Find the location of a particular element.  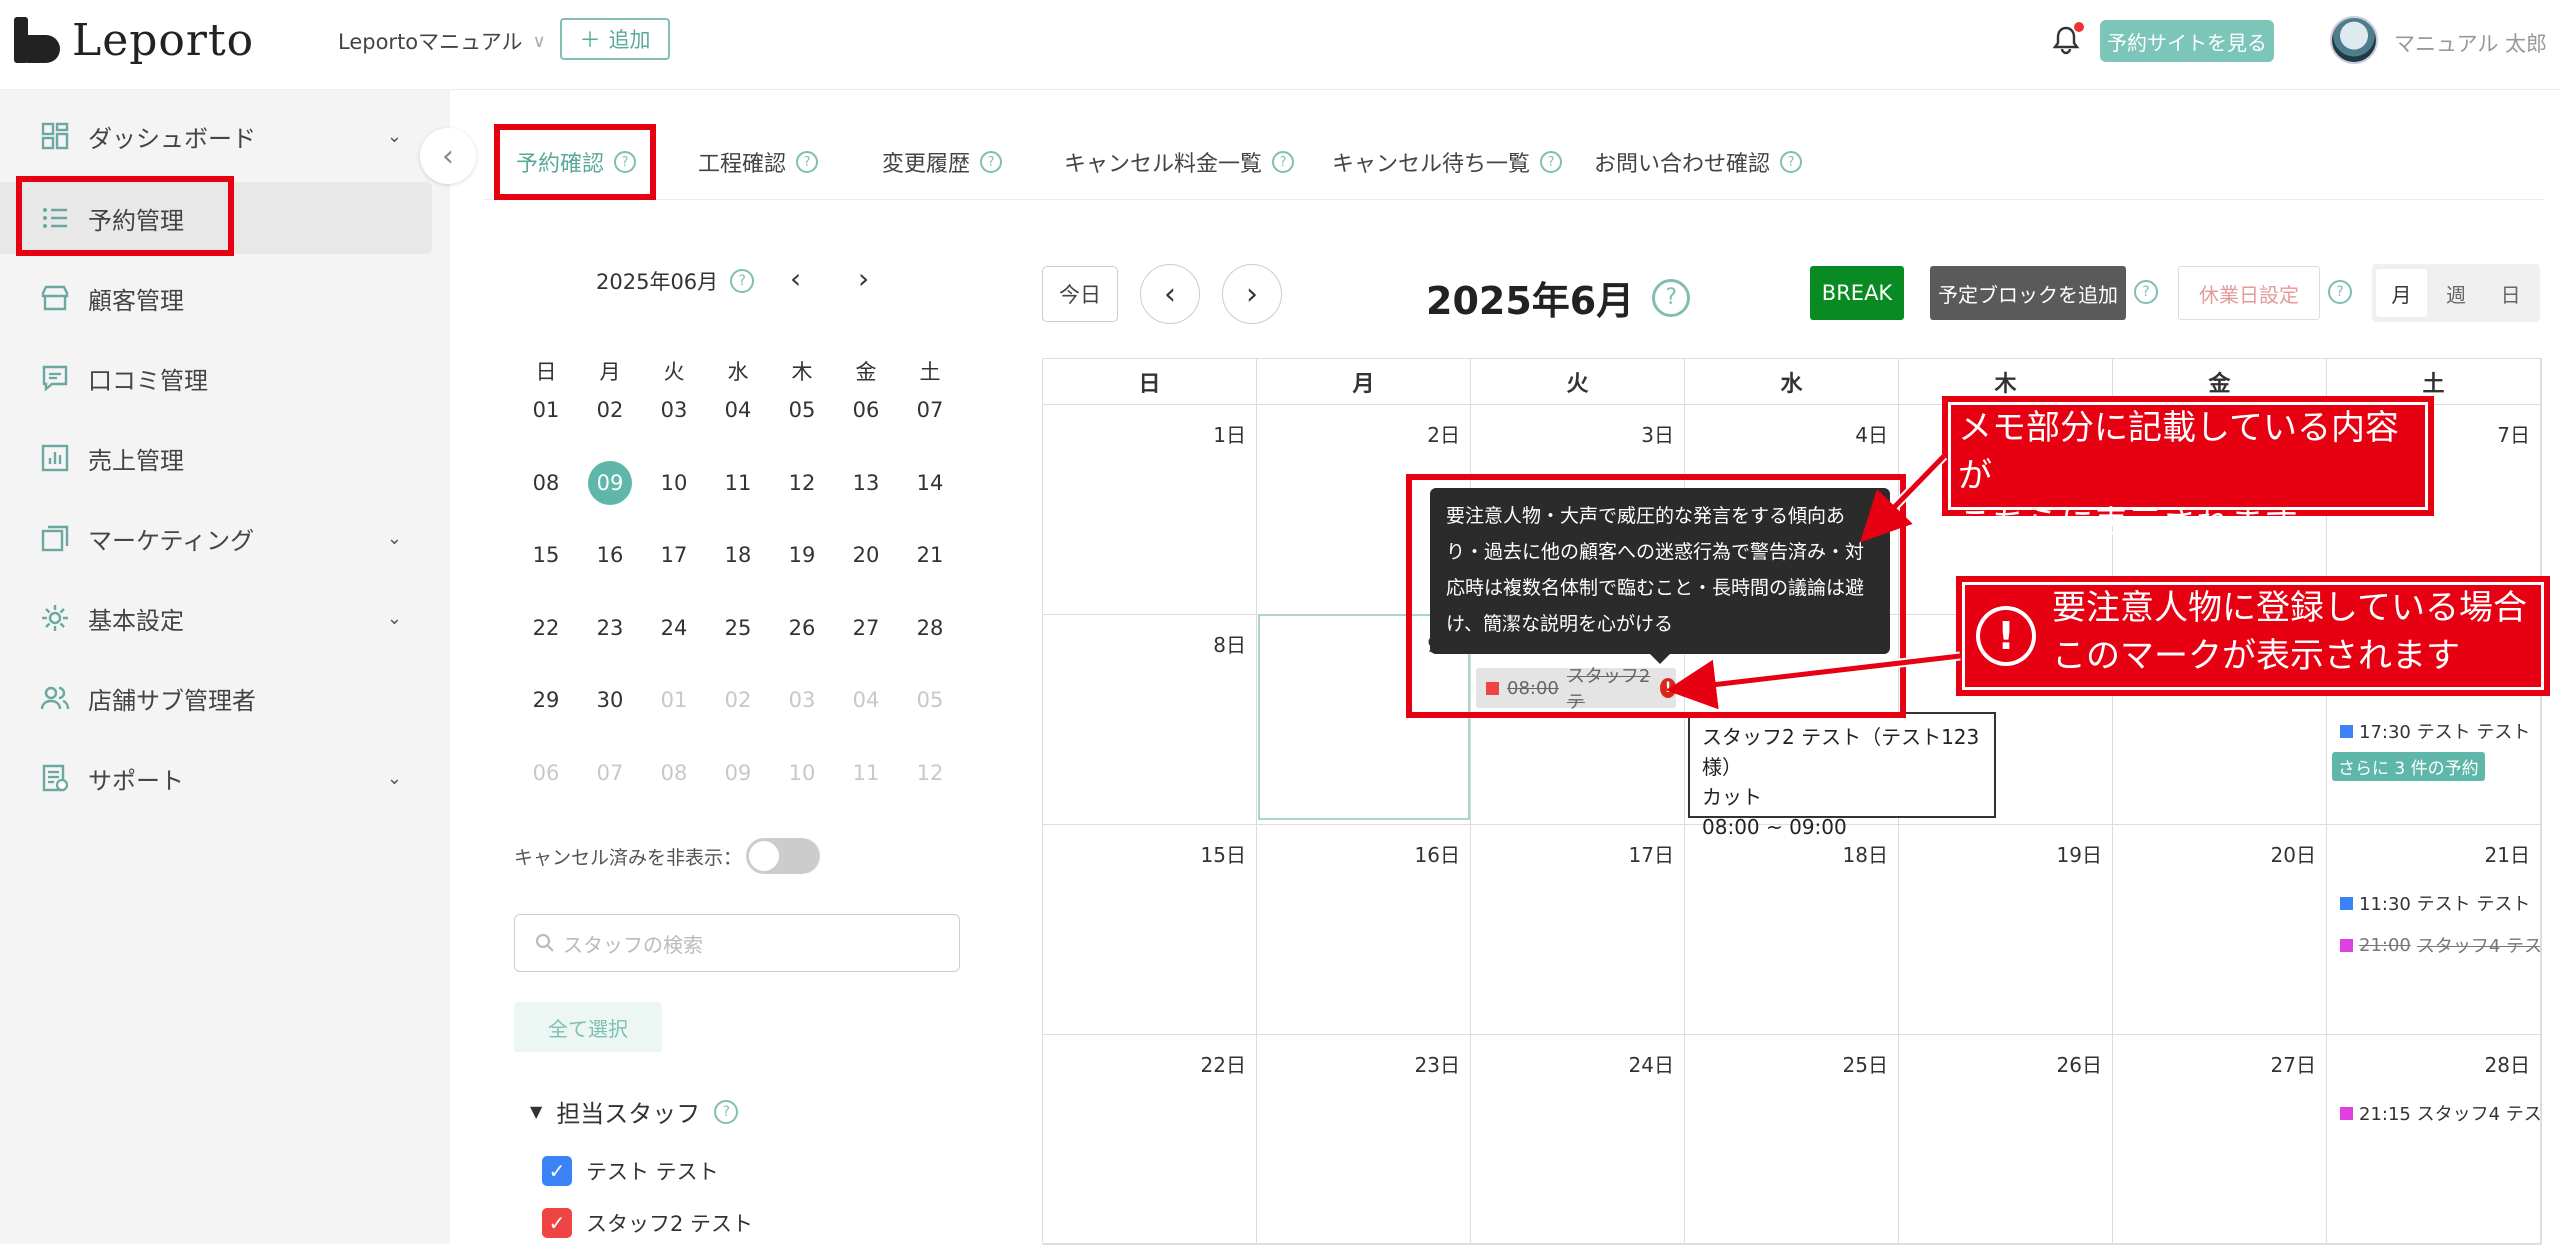

warning-arrow is located at coordinates (1813, 681).